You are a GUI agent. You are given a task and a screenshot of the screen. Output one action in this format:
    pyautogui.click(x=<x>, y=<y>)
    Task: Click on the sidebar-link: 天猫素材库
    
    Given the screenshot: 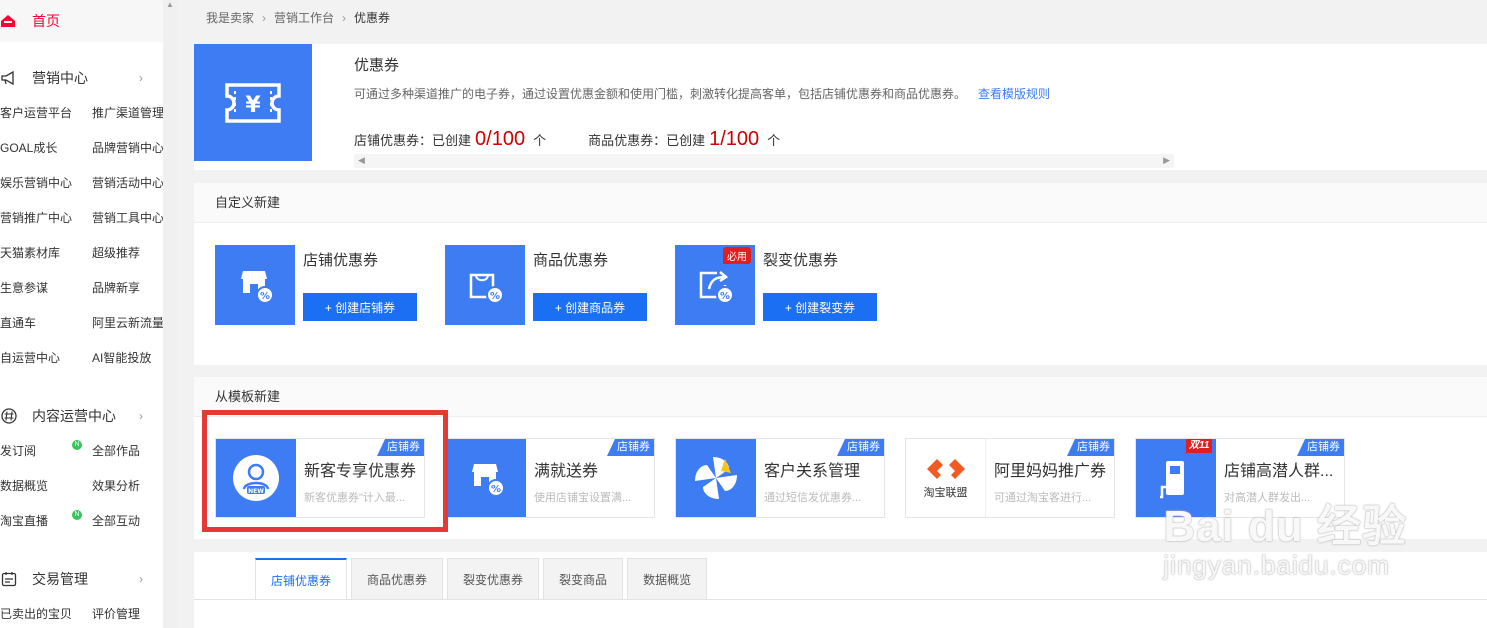 What is the action you would take?
    pyautogui.click(x=46, y=253)
    